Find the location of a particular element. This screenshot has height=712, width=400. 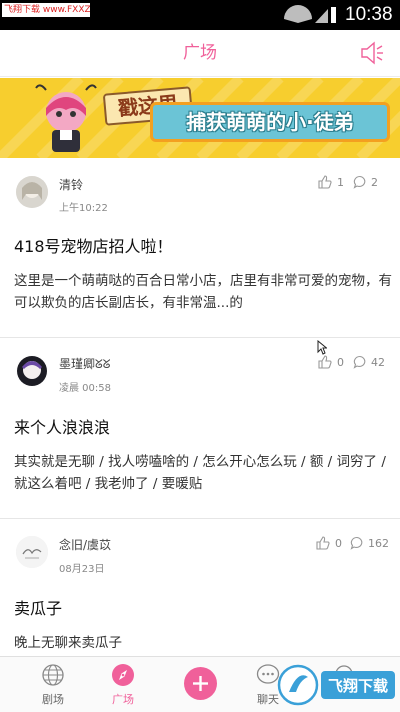

nav-item-theater: 剧场 is located at coordinates (53, 684).